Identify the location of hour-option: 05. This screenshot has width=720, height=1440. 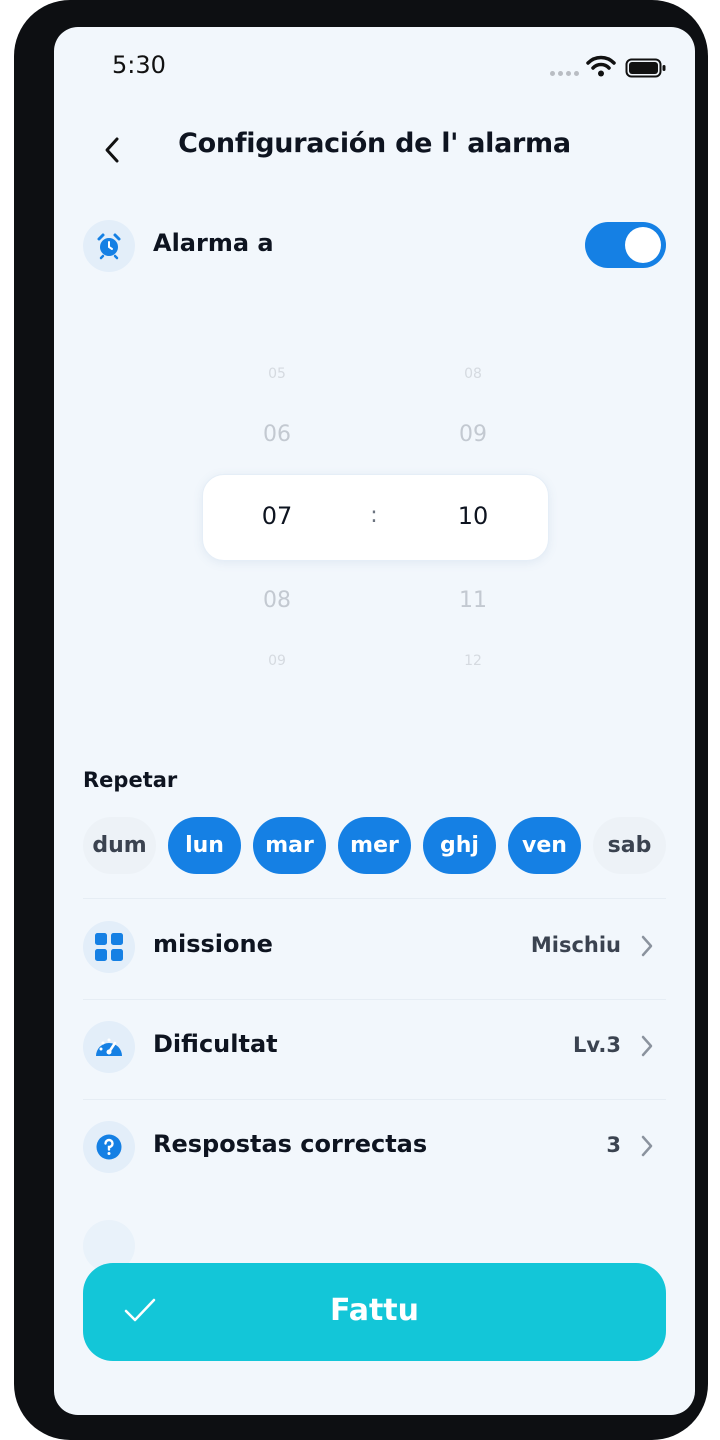
(277, 374).